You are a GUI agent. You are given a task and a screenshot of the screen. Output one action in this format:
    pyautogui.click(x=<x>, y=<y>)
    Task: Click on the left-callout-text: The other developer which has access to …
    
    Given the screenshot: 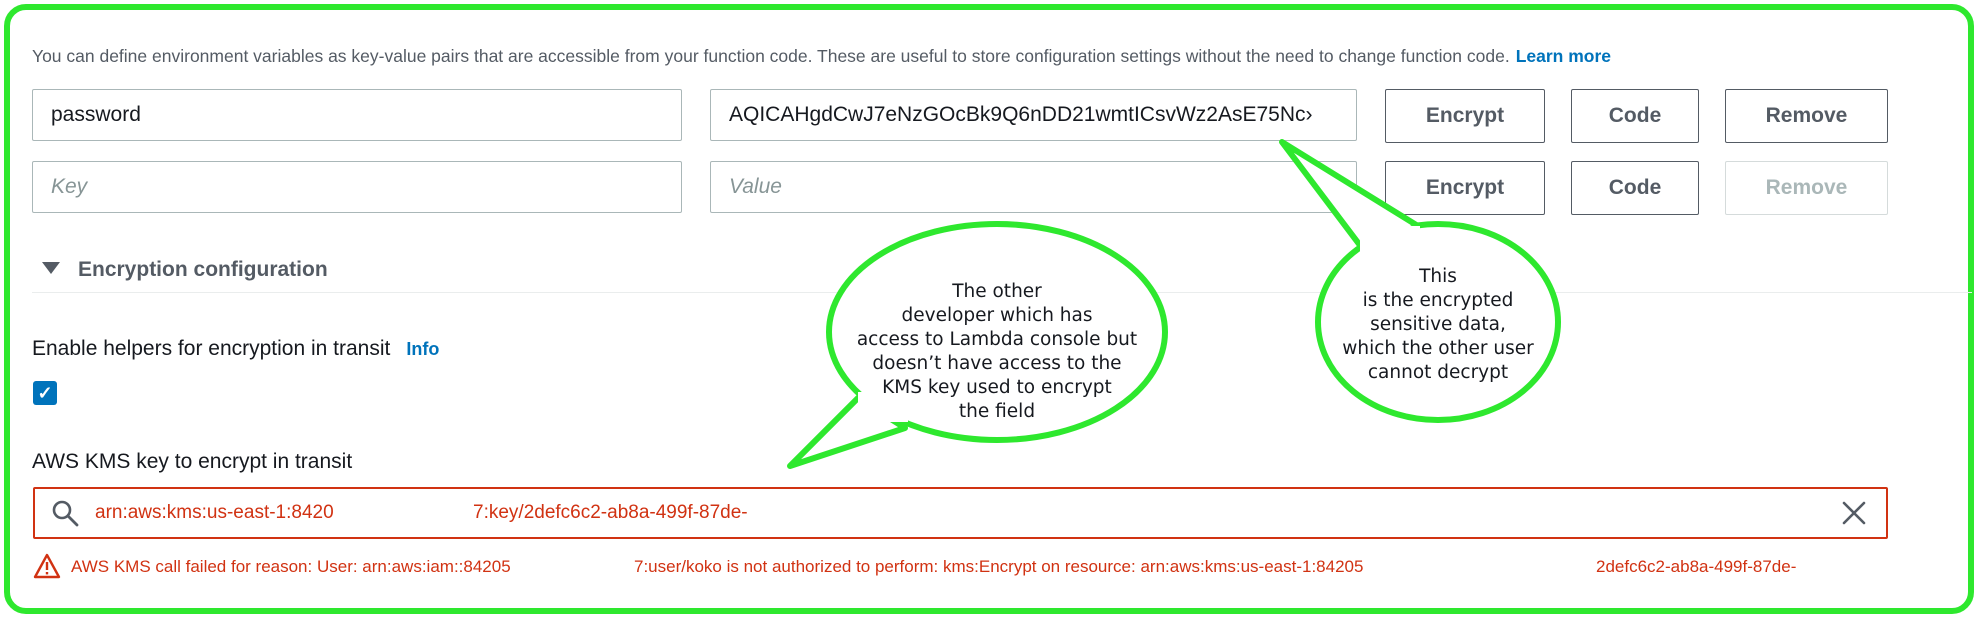 What is the action you would take?
    pyautogui.click(x=997, y=352)
    